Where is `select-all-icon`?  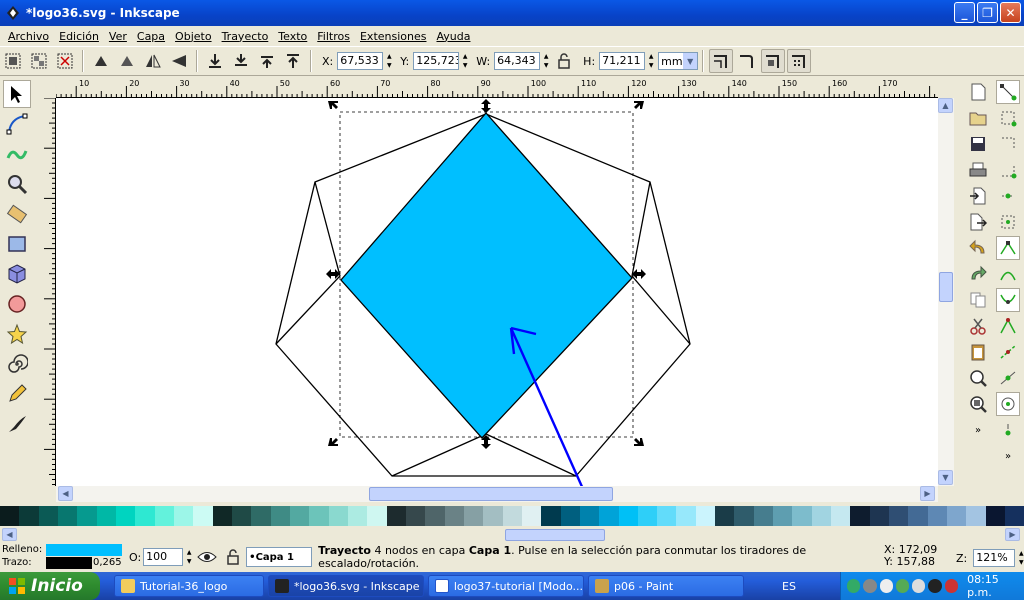 select-all-icon is located at coordinates (13, 61).